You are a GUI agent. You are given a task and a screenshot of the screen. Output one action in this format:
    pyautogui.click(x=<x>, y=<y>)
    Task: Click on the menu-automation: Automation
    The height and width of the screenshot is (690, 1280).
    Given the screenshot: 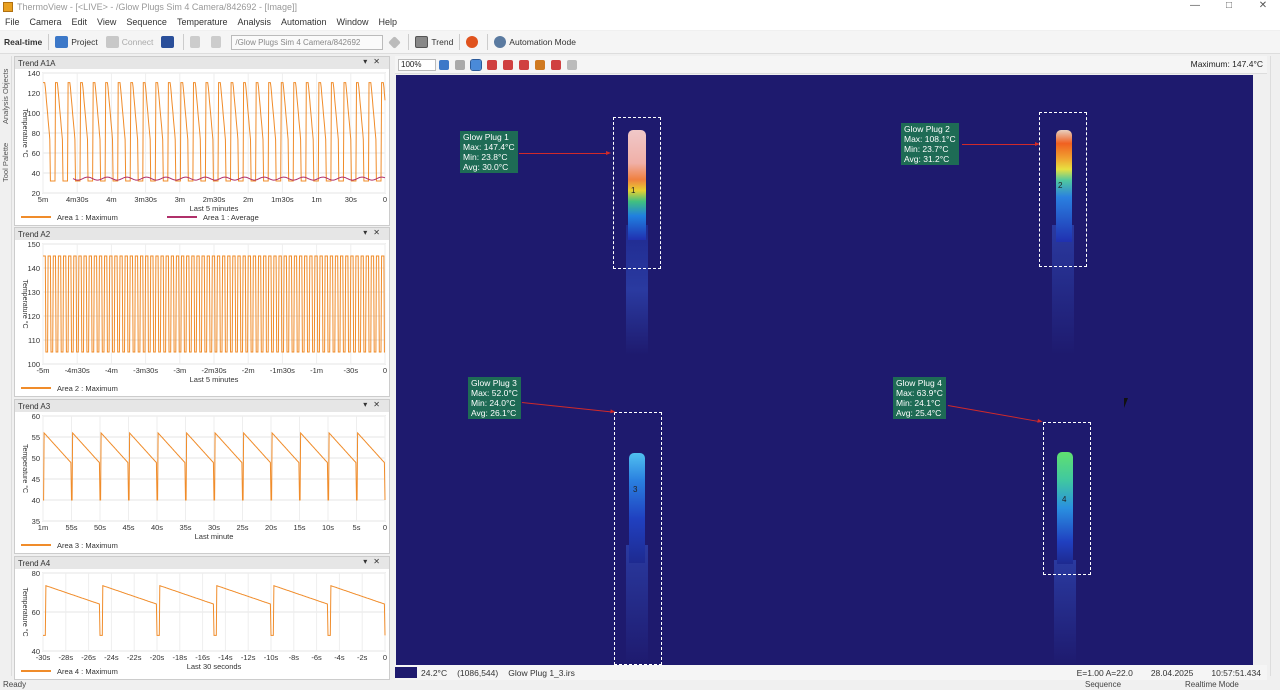 What is the action you would take?
    pyautogui.click(x=304, y=22)
    